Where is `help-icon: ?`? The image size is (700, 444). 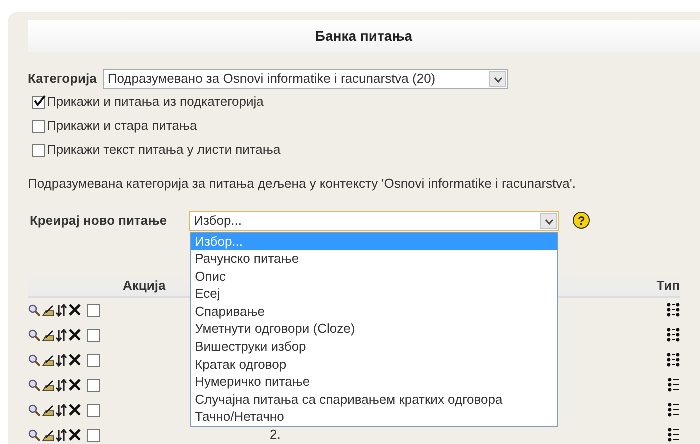 help-icon: ? is located at coordinates (581, 220).